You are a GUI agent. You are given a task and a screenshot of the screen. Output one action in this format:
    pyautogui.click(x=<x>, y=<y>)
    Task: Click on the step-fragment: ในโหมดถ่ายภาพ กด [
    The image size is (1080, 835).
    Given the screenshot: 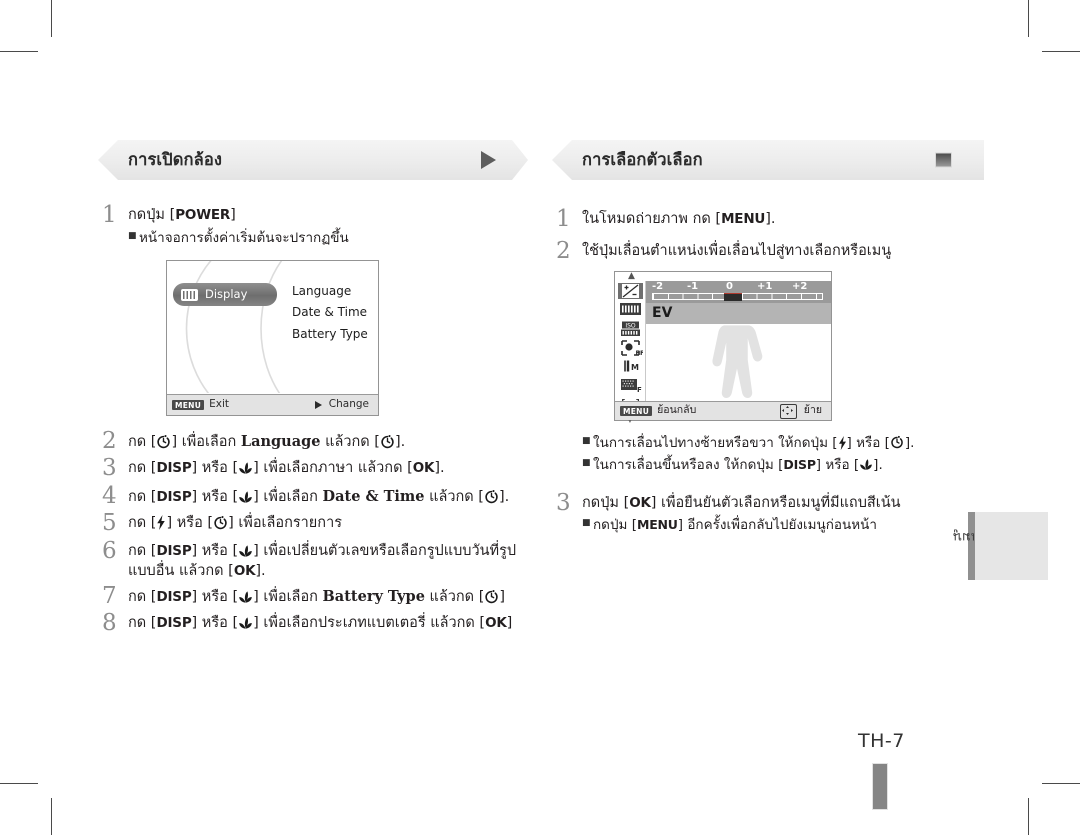 What is the action you would take?
    pyautogui.click(x=652, y=219)
    